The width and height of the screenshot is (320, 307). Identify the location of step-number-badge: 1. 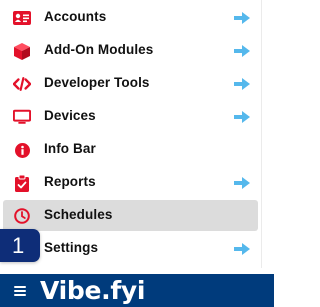
(20, 245).